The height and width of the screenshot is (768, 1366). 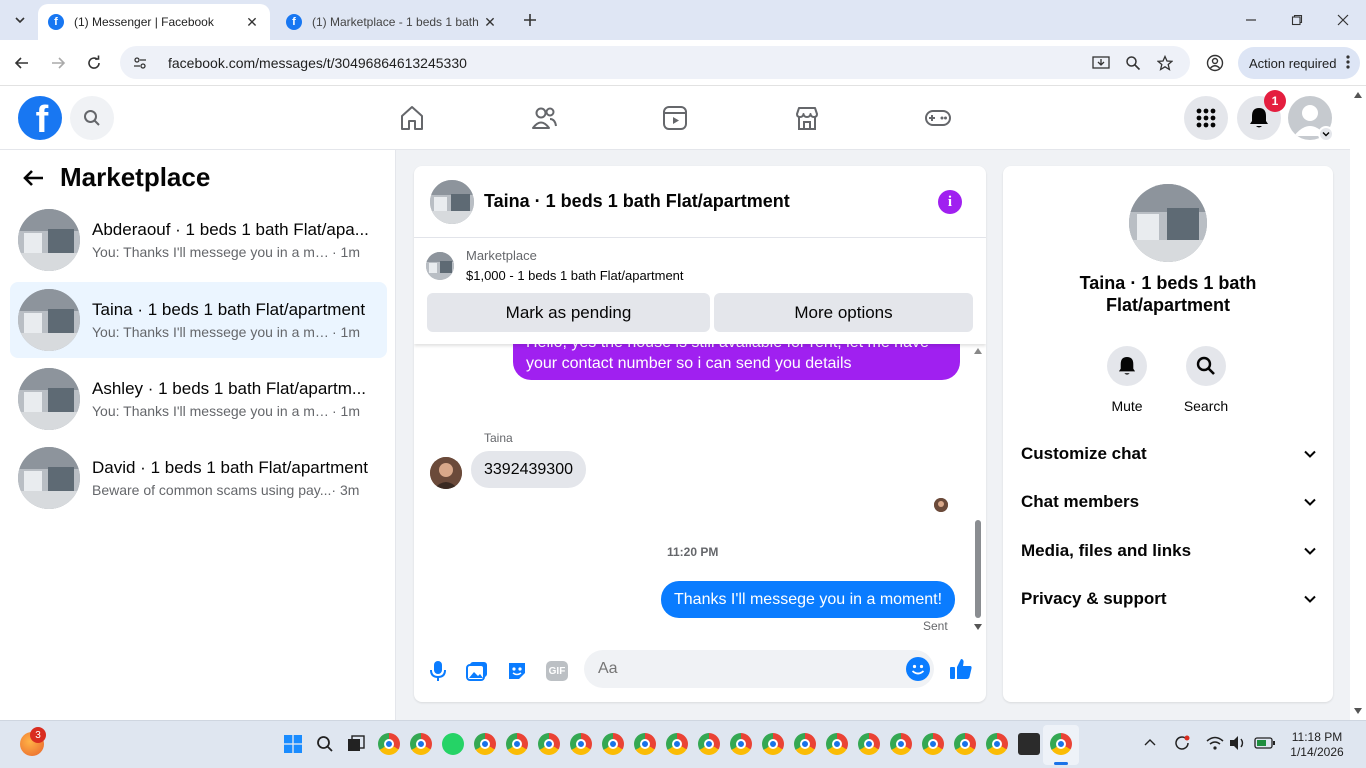 I want to click on site-settings-icon, so click(x=143, y=63).